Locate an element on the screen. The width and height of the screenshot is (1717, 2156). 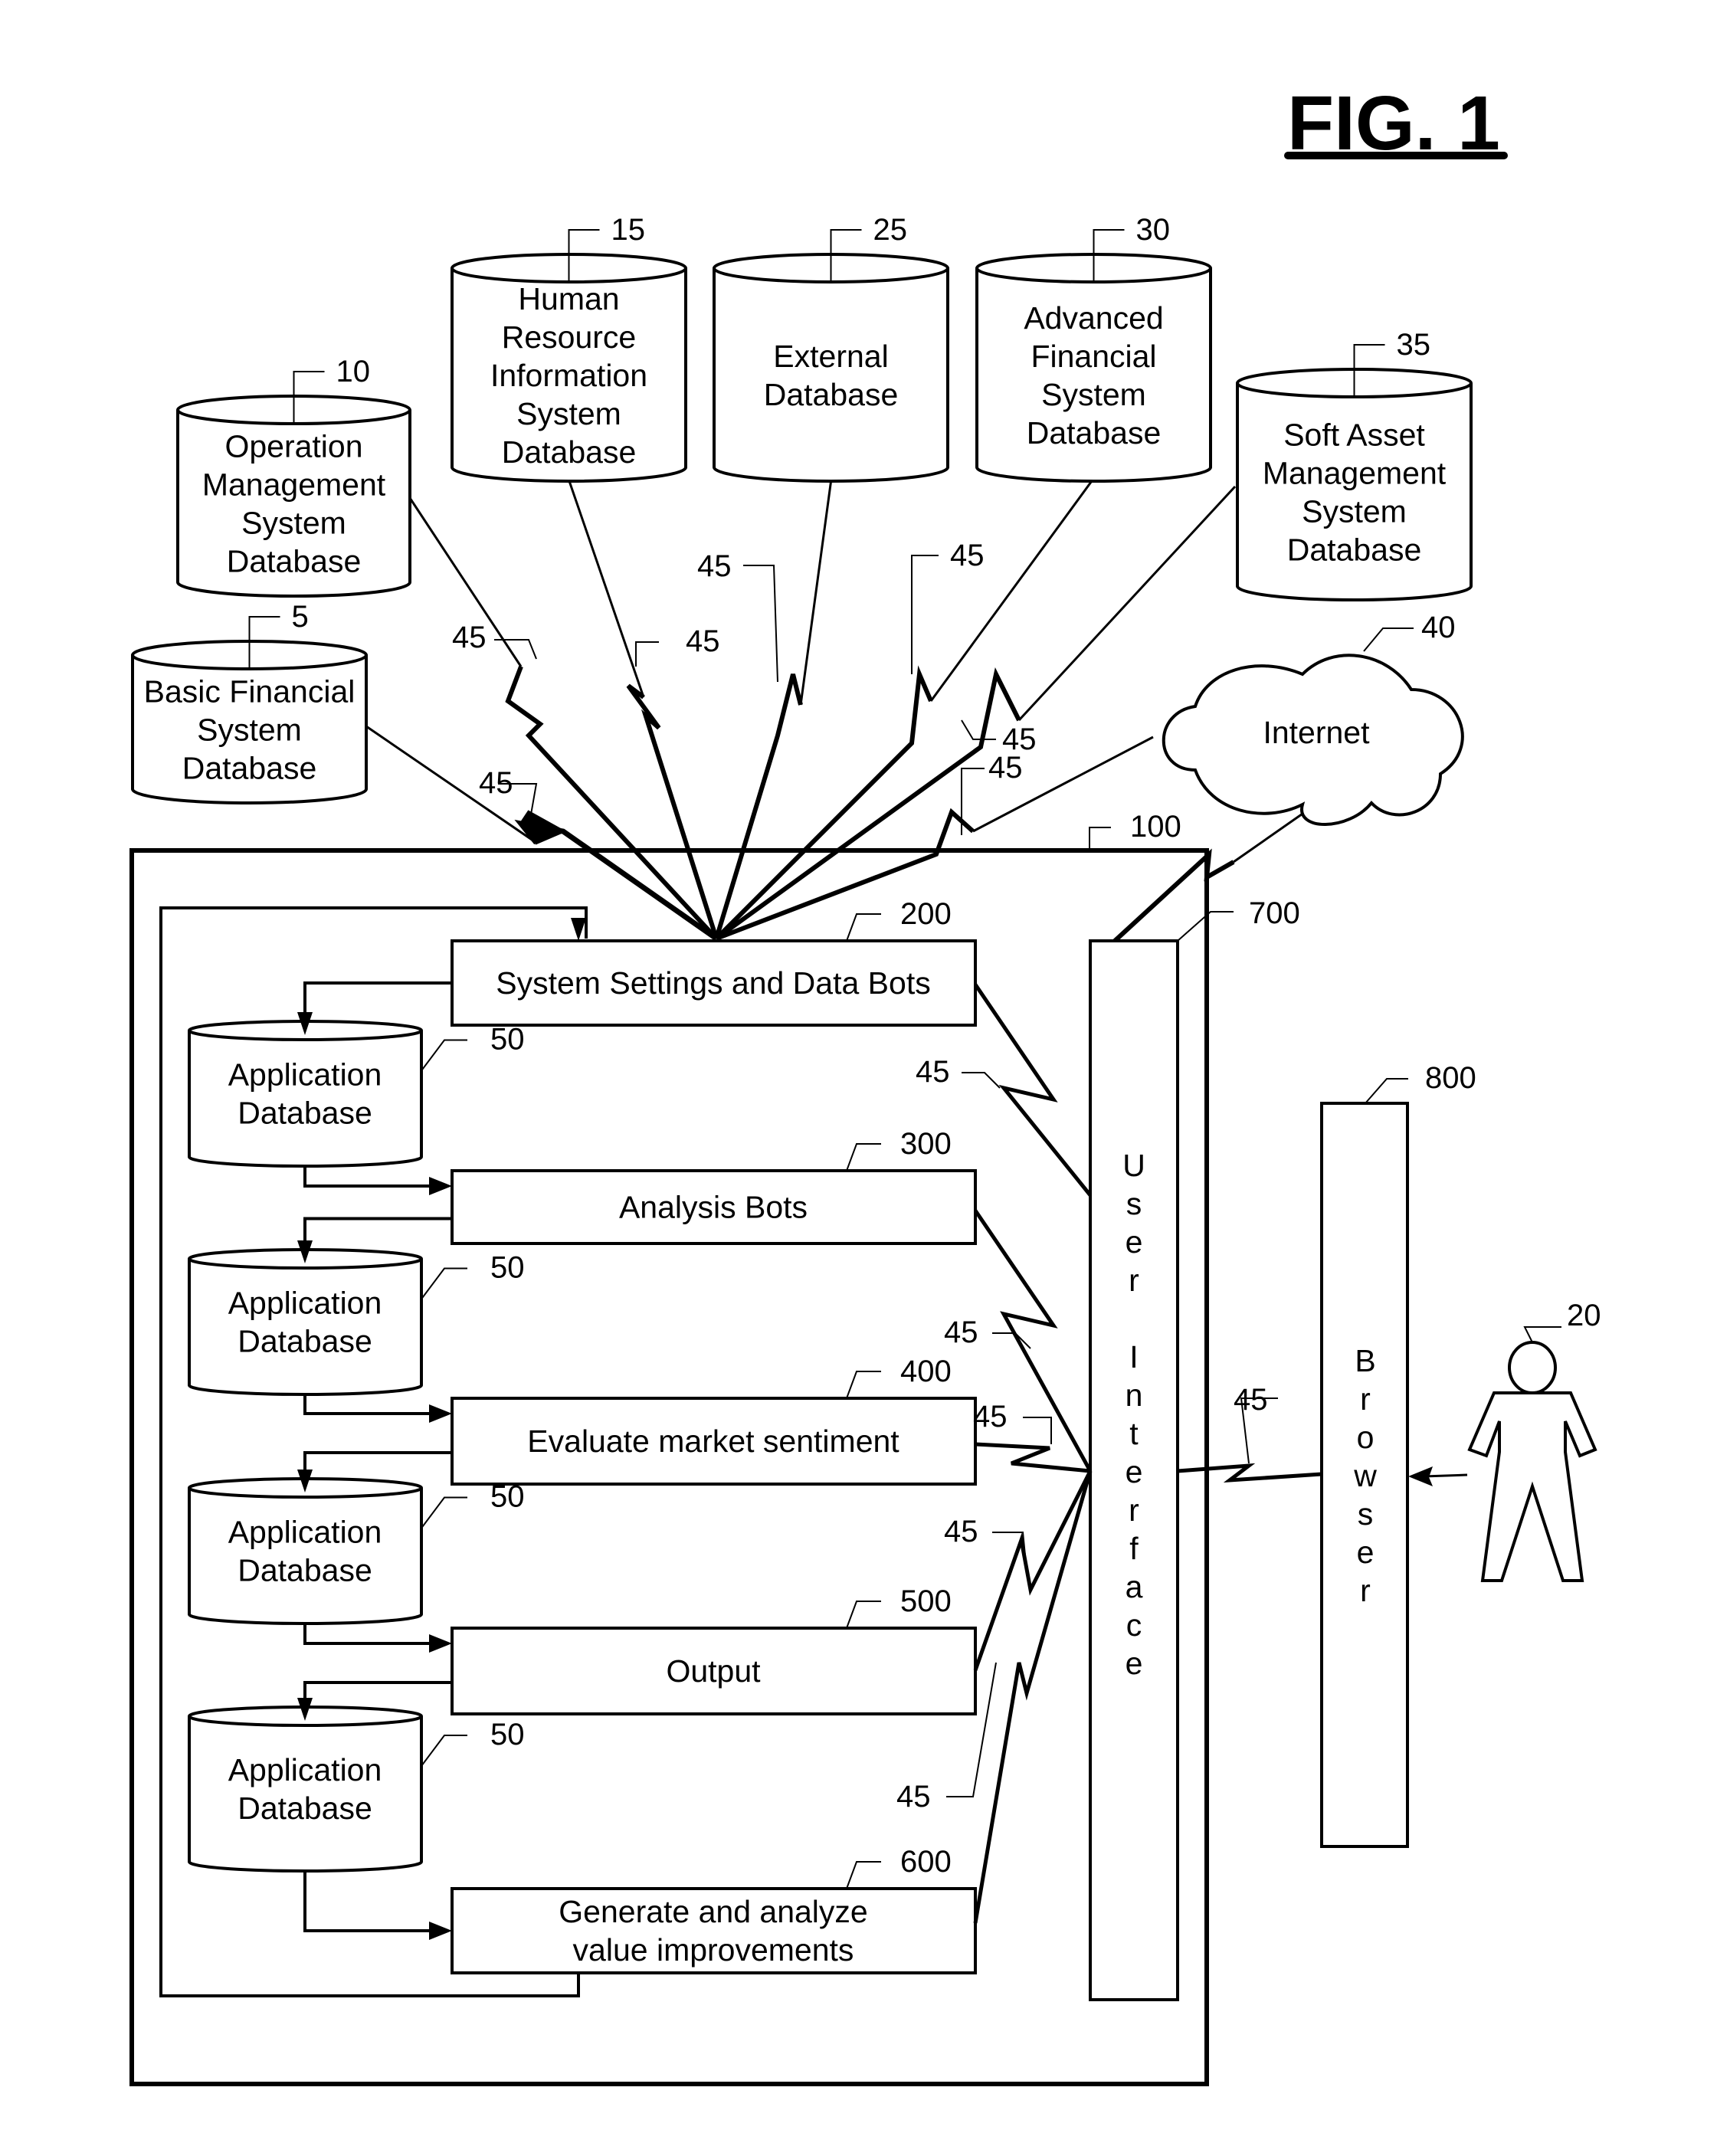
browser-bar: Browser 800 is located at coordinates (1398, 1454).